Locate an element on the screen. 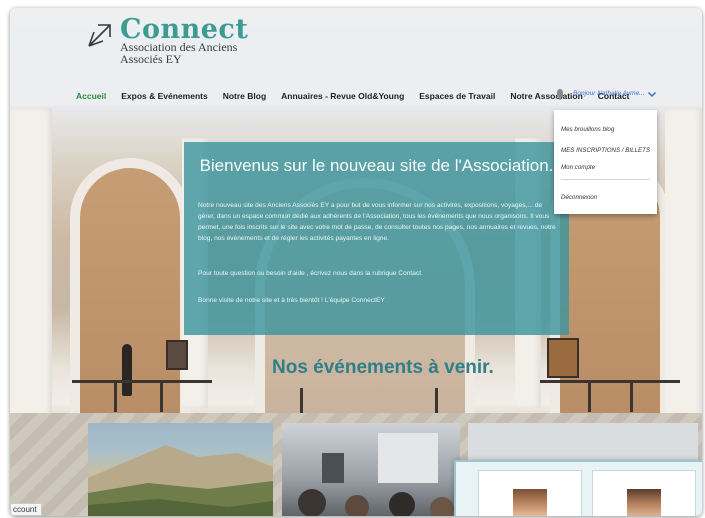  nav-item-association: Notre Association is located at coordinates (546, 96).